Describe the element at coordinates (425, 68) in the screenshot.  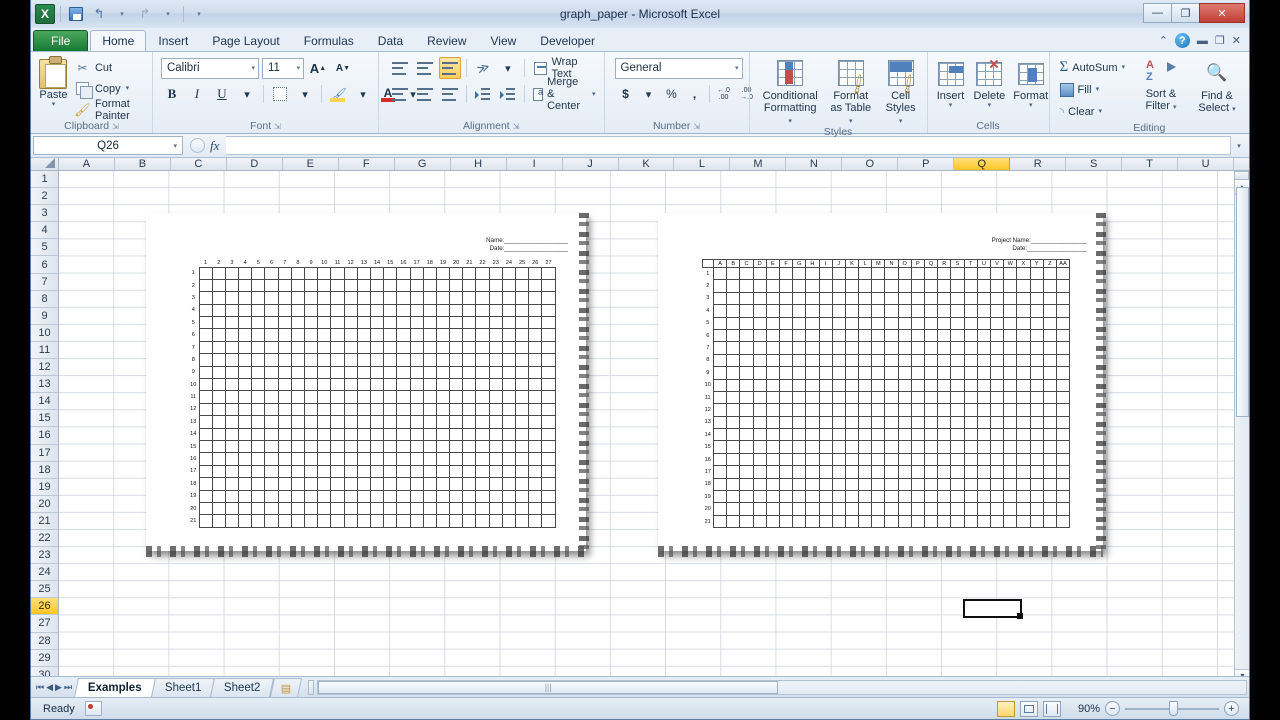
I see `align-middle-button` at that location.